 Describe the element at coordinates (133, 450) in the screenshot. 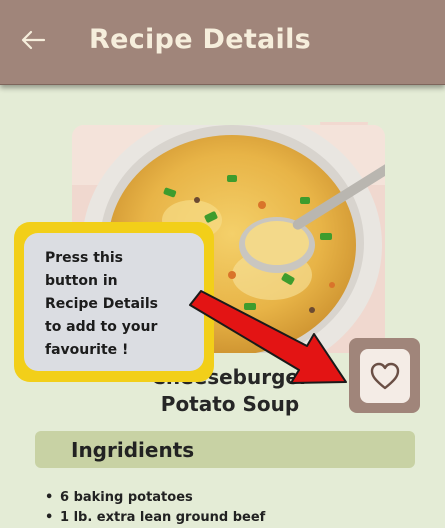

I see `ingredients-heading: Ingridients` at that location.